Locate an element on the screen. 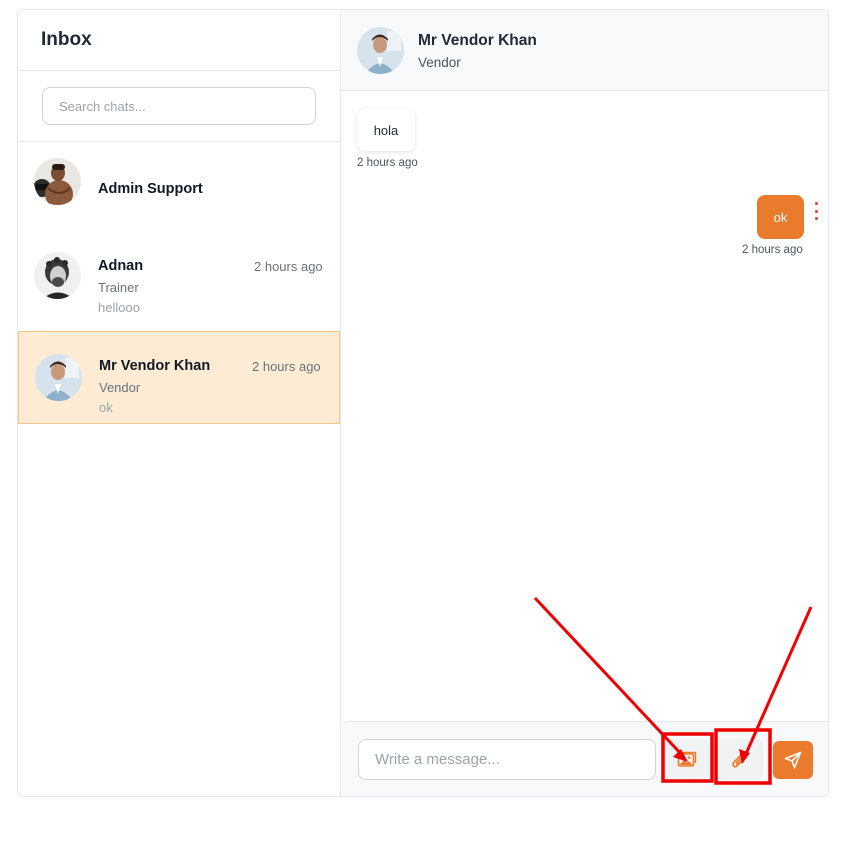 The height and width of the screenshot is (843, 858). chat-item-adnan: Adnan 2 hours ago Trainer hellooo is located at coordinates (179, 281).